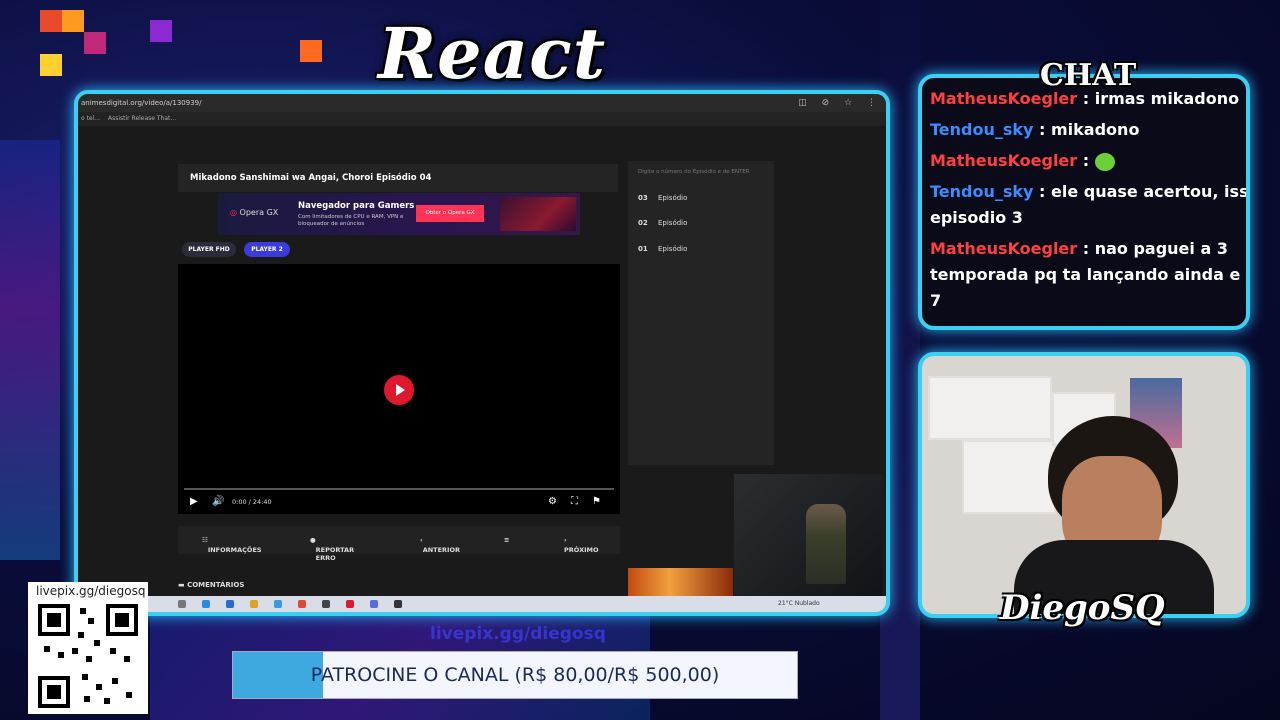 This screenshot has width=1280, height=720. I want to click on discord-icon, so click(374, 604).